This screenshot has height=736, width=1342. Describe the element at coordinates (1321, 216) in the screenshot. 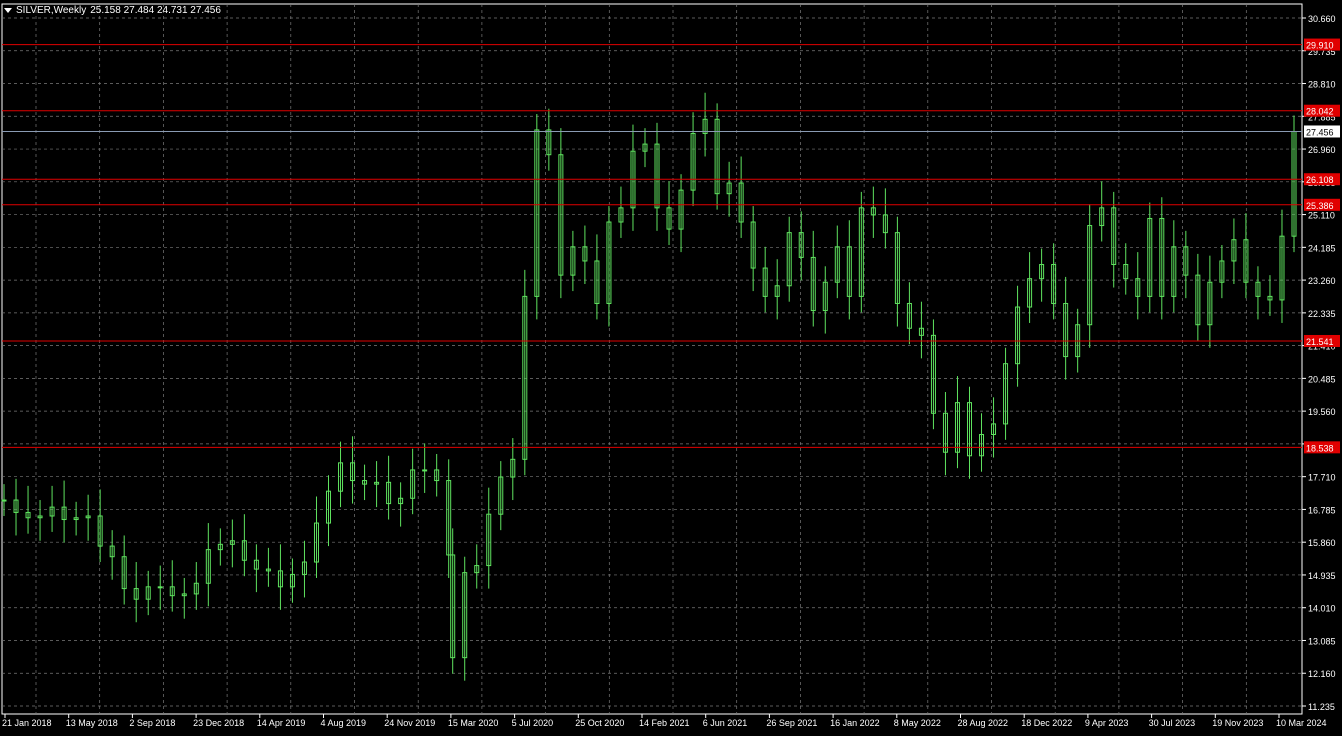

I see `y-tick-label: 25.110` at that location.